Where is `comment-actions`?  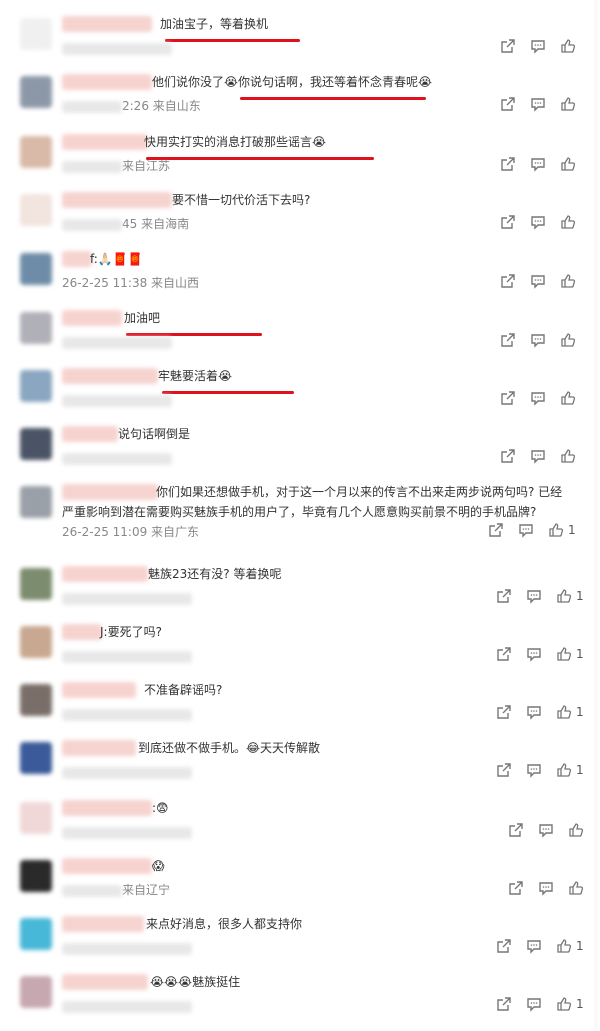 comment-actions is located at coordinates (545, 341).